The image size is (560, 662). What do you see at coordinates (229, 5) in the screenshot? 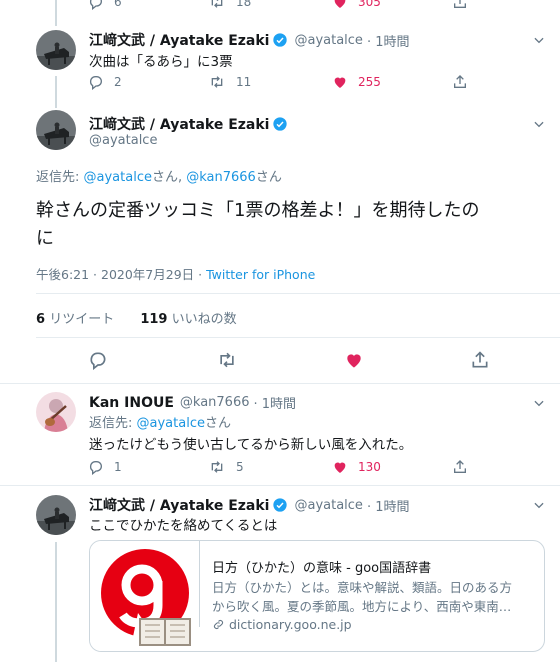
I see `retweet-button: 18` at bounding box center [229, 5].